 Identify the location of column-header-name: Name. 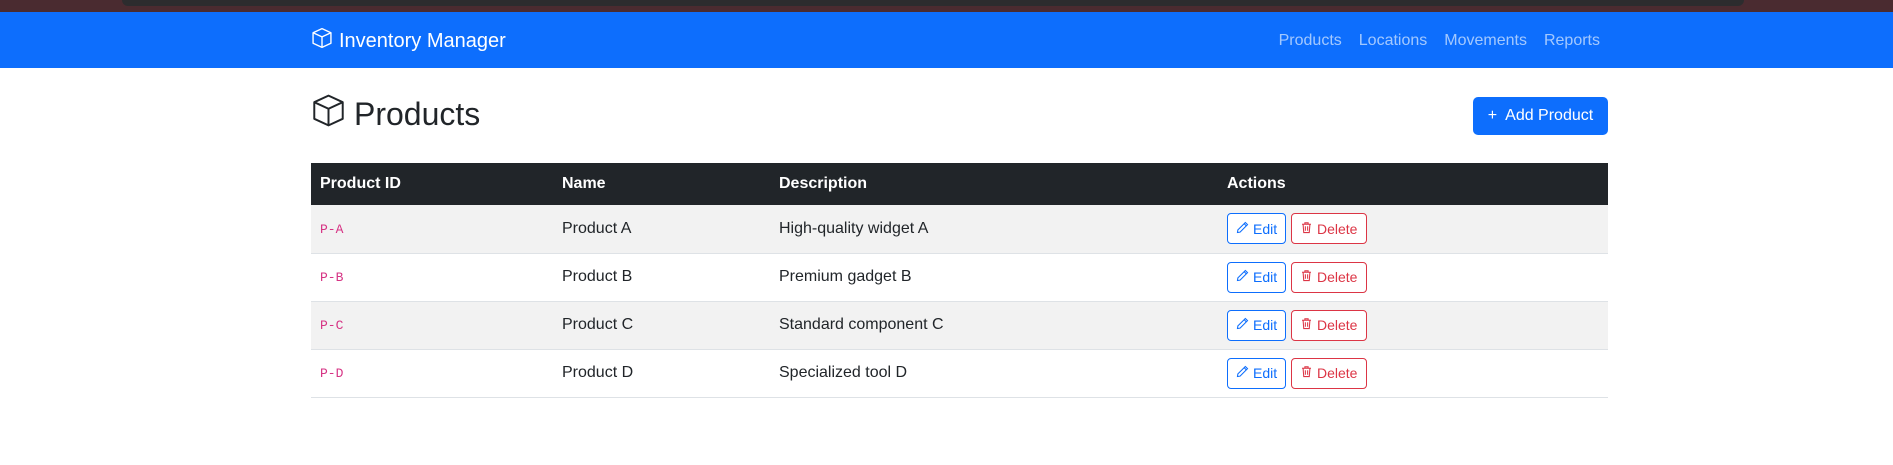
(661, 184).